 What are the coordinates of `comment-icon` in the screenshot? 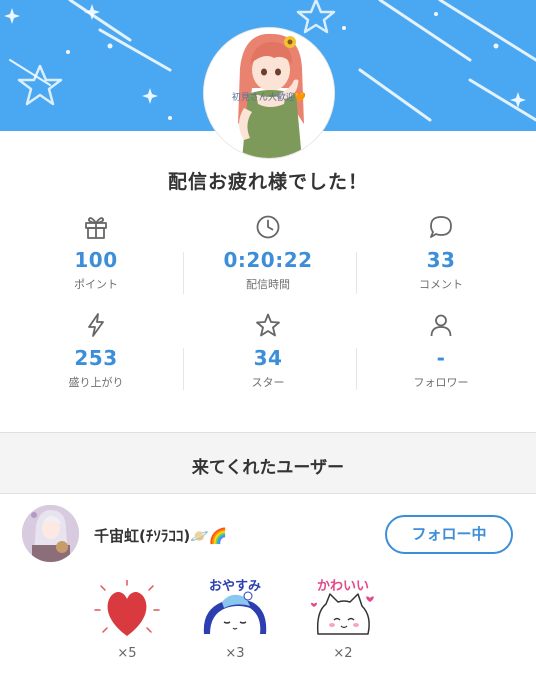 It's located at (441, 227).